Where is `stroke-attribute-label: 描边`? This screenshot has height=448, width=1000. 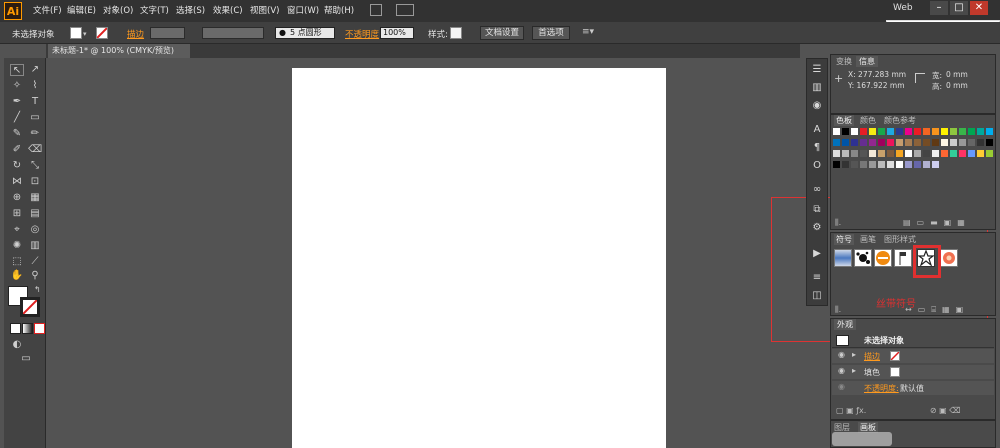 stroke-attribute-label: 描边 is located at coordinates (872, 356).